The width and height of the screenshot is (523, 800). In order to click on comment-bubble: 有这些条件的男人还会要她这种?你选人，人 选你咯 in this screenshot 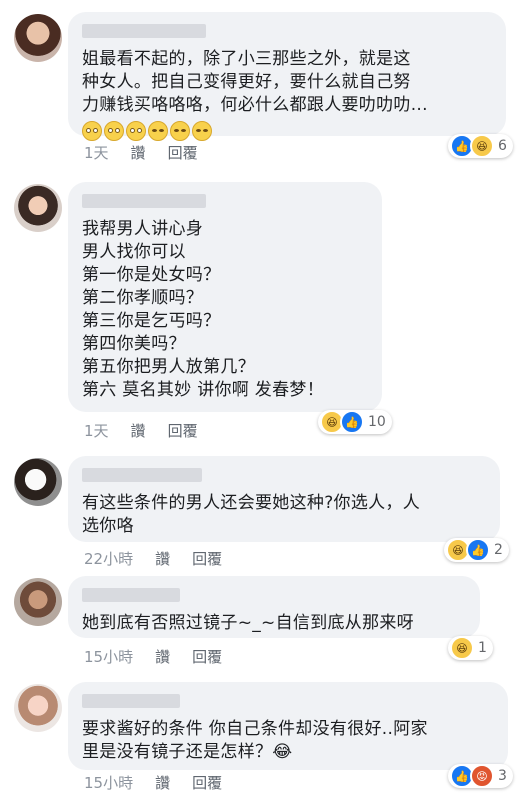, I will do `click(284, 499)`.